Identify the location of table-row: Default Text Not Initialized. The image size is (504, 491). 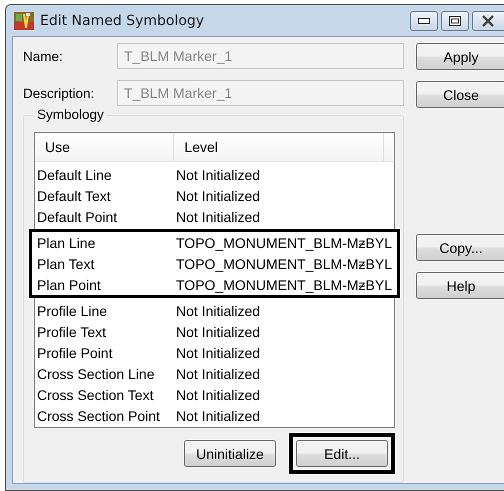
(214, 195).